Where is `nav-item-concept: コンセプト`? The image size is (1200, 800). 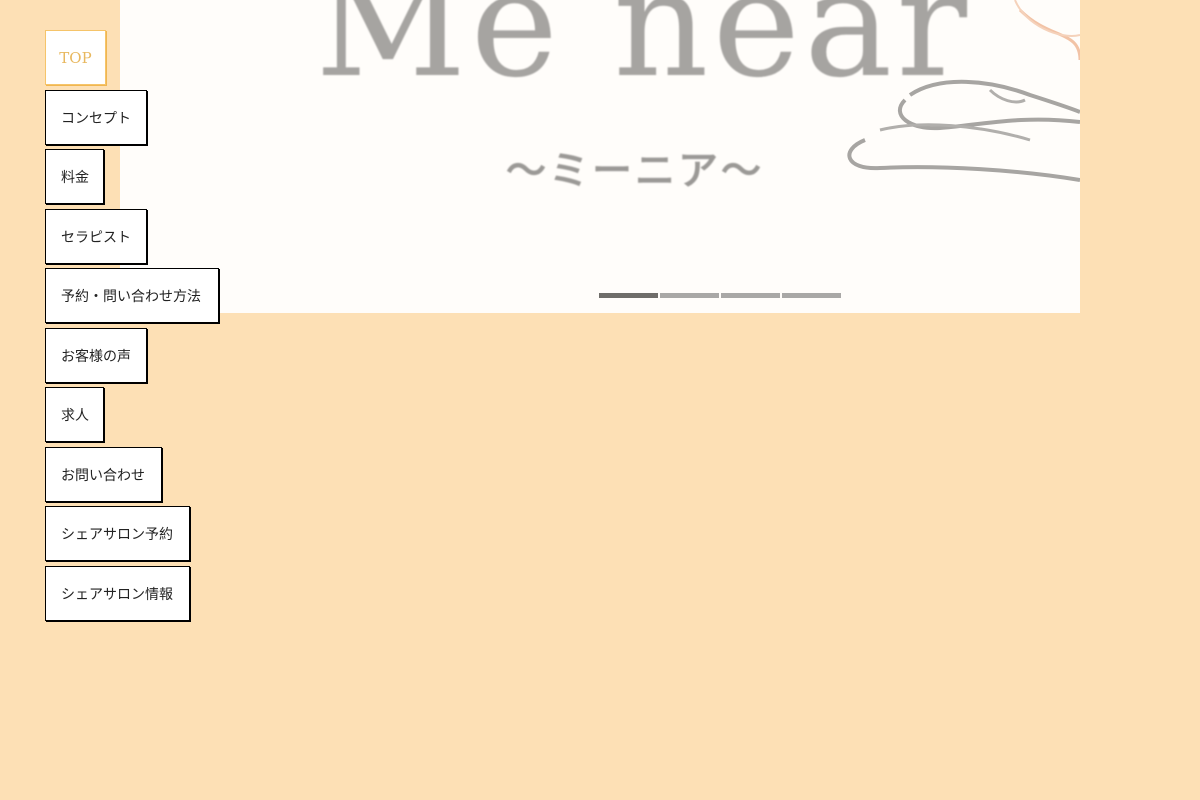
nav-item-concept: コンセプト is located at coordinates (96, 117).